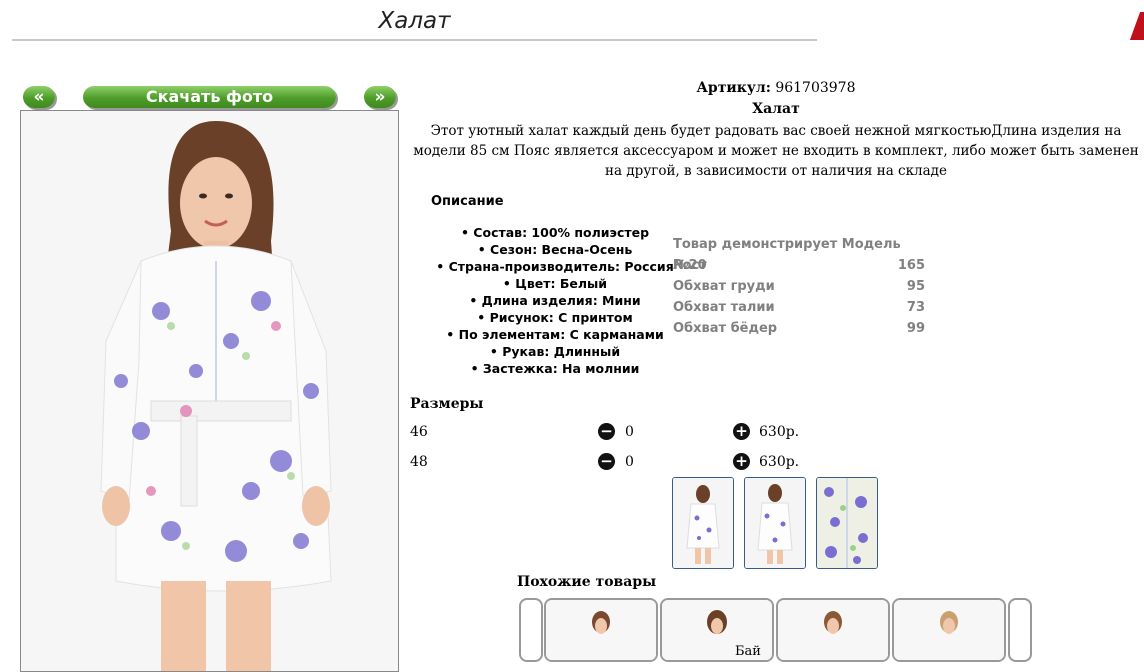  I want to click on article-value: 961703978, so click(815, 88).